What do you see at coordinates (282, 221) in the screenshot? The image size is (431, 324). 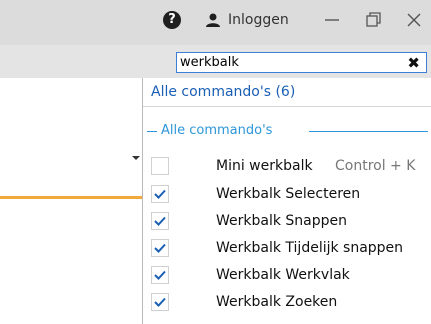 I see `item-label: Werkbalk Snappen` at bounding box center [282, 221].